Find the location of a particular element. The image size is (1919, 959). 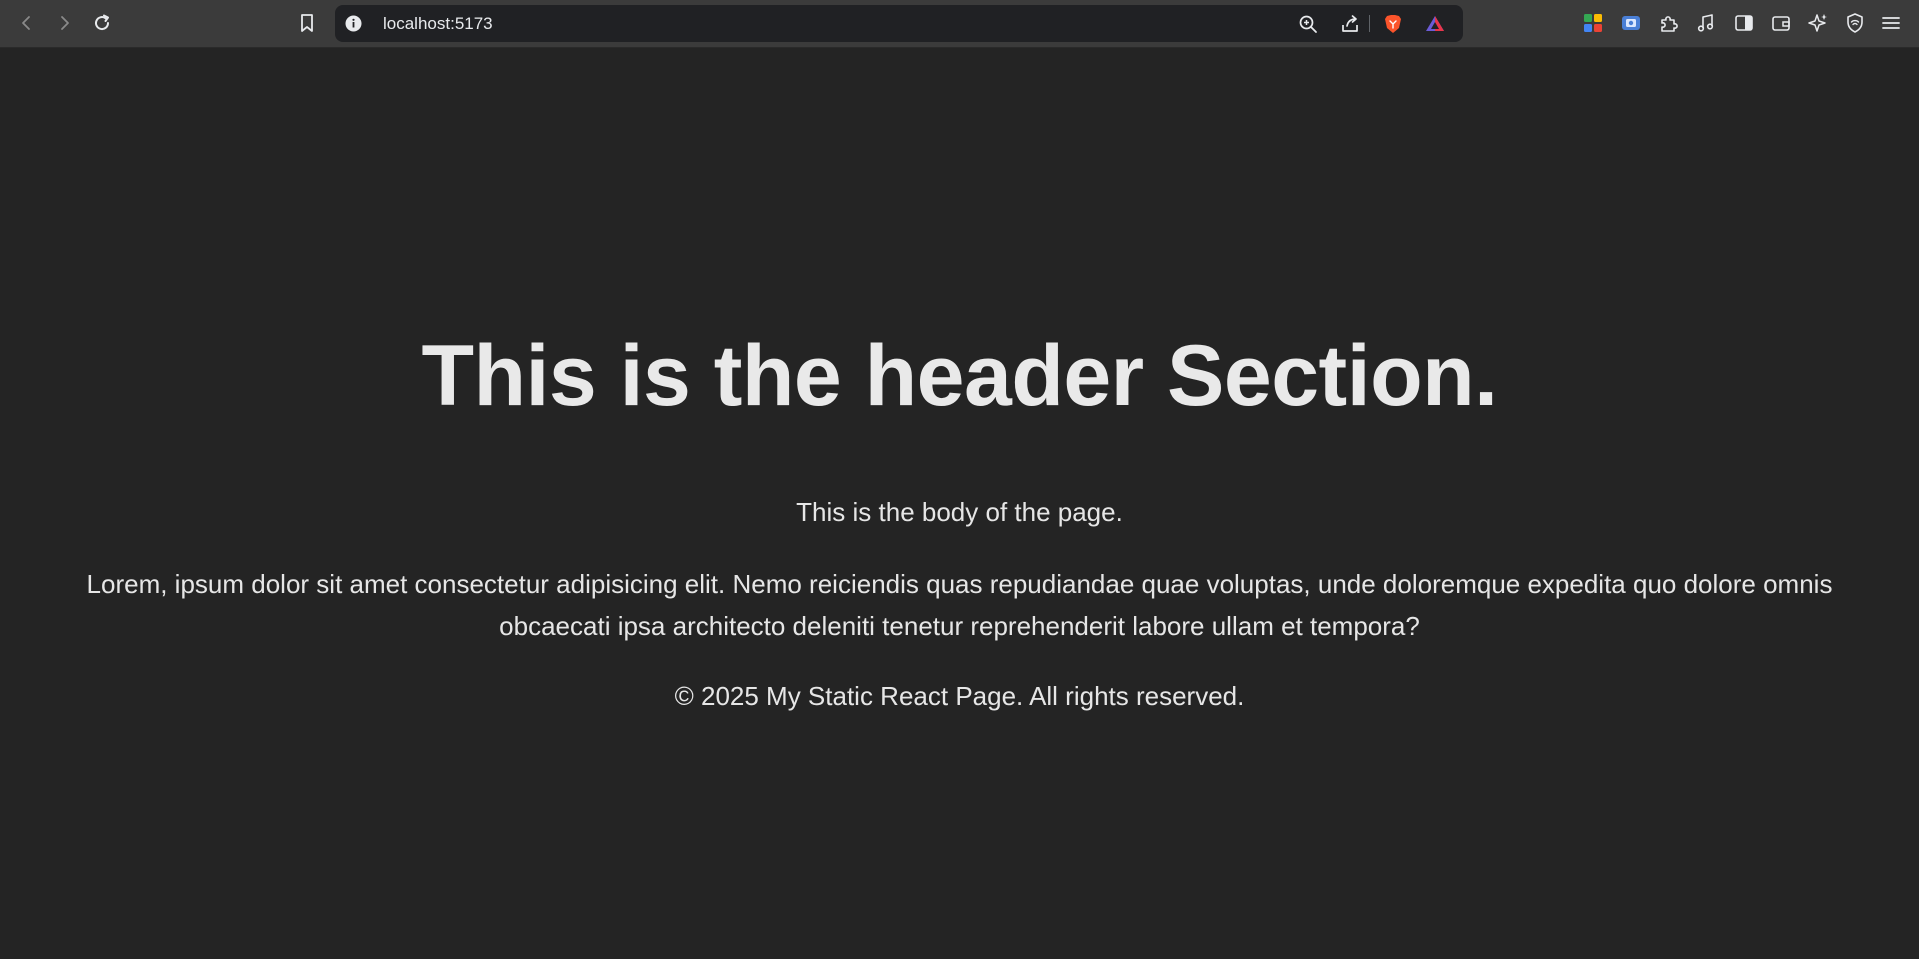

wallet-icon is located at coordinates (1781, 23).